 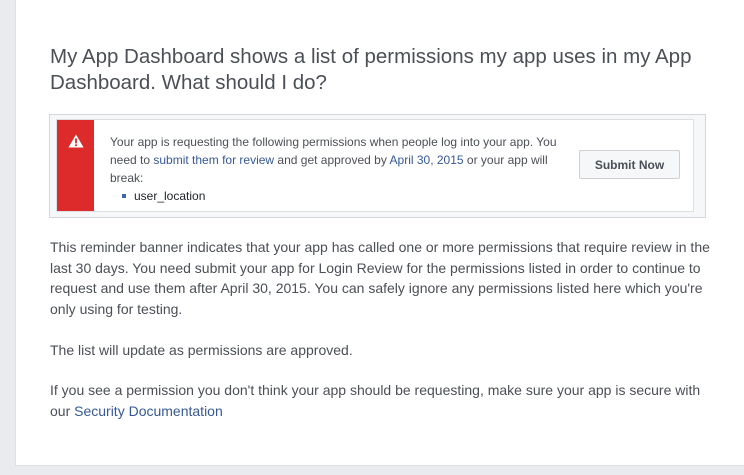 What do you see at coordinates (148, 411) in the screenshot?
I see `security-documentation-link: Security Documentation` at bounding box center [148, 411].